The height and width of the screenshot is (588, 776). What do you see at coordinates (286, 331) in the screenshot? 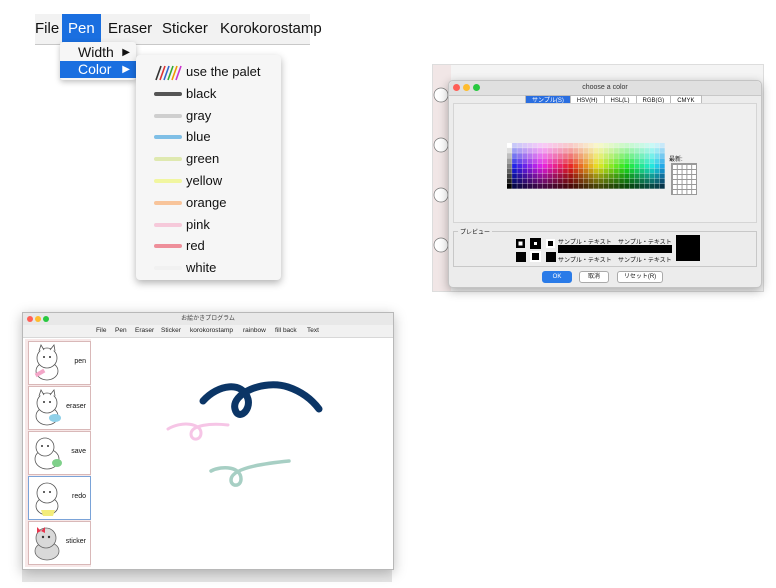
I see `app-menu-fill-back: fill back` at bounding box center [286, 331].